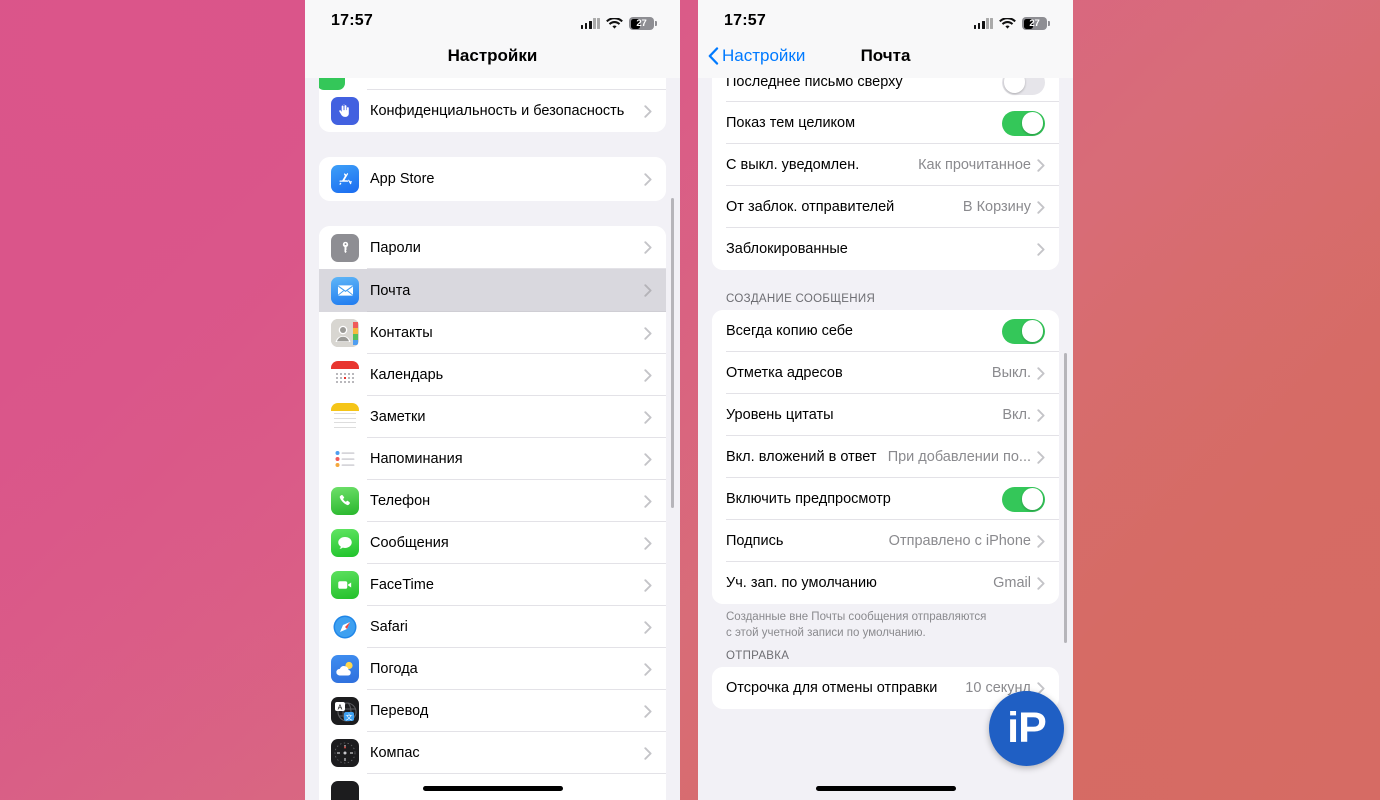 This screenshot has height=800, width=1380. What do you see at coordinates (400, 501) in the screenshot?
I see `sidebar-item-label: Телефон` at bounding box center [400, 501].